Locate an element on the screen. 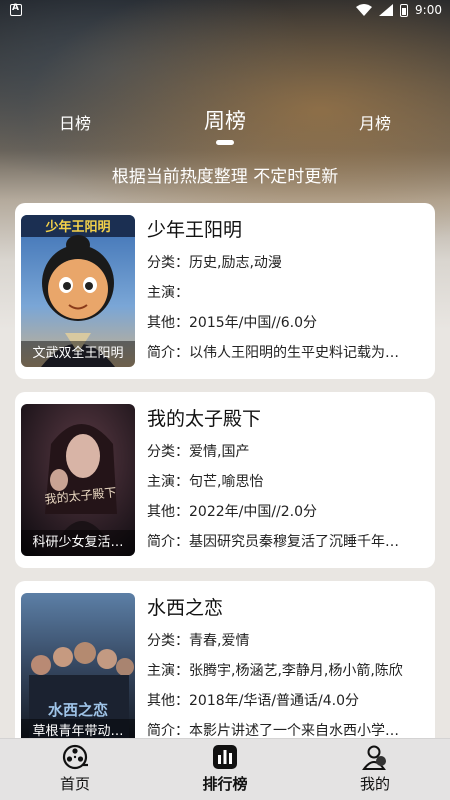 Image resolution: width=450 pixels, height=800 pixels. movie-other: 其他：2022年/中国//2.0分 is located at coordinates (232, 512).